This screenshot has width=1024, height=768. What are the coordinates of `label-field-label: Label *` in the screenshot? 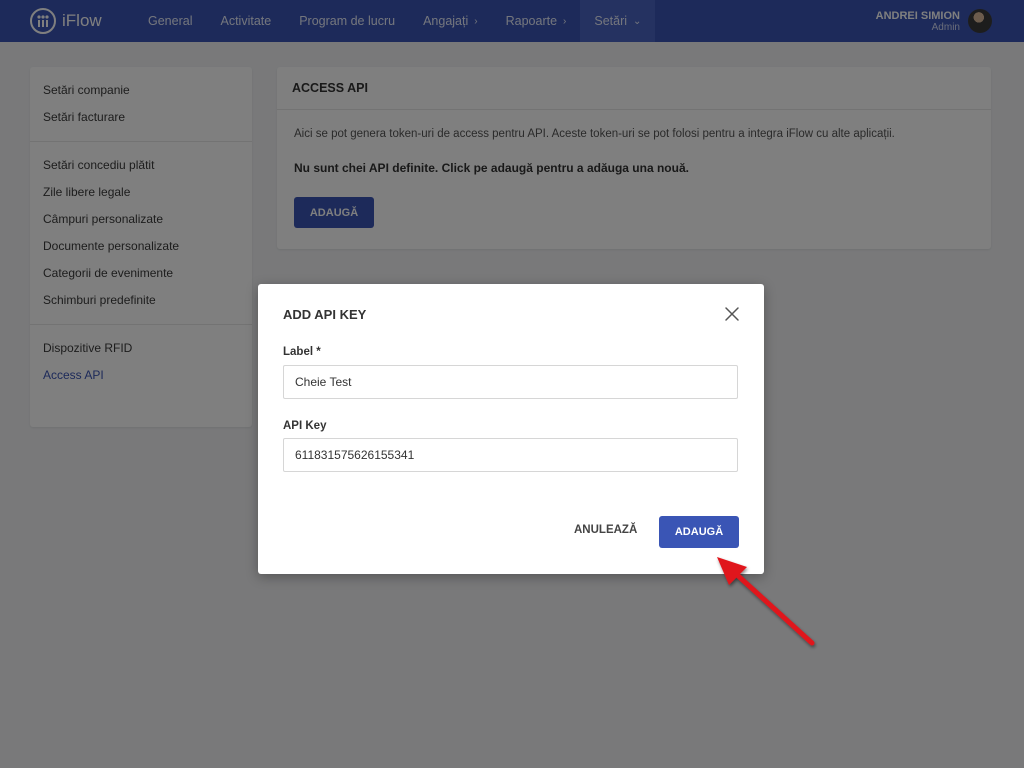 It's located at (302, 352).